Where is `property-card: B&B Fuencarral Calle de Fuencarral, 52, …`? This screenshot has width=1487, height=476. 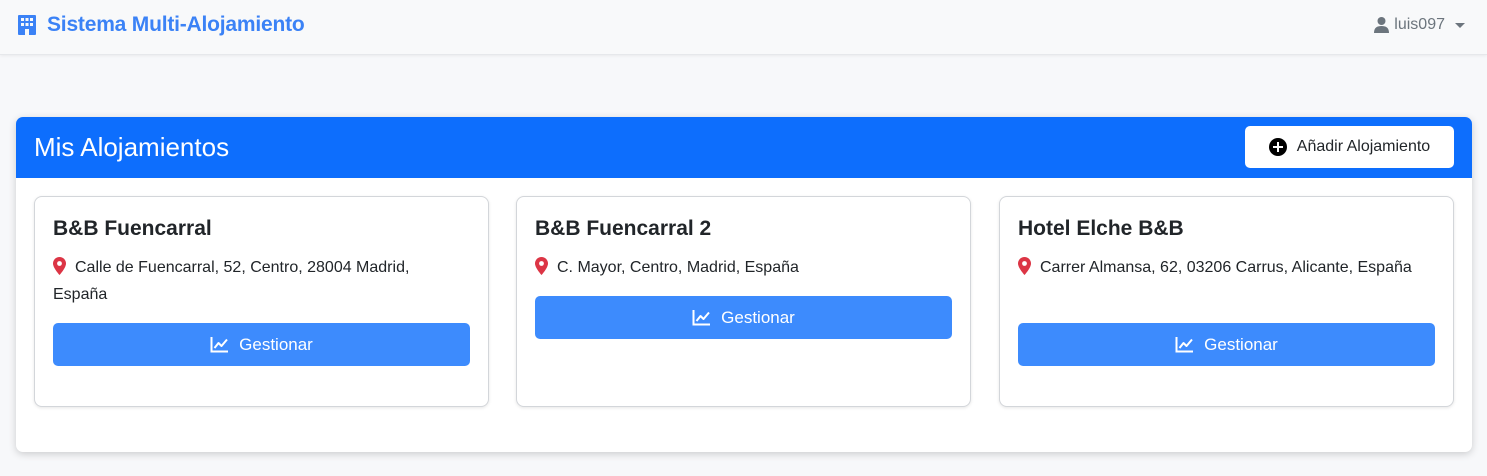
property-card: B&B Fuencarral Calle de Fuencarral, 52, … is located at coordinates (261, 301).